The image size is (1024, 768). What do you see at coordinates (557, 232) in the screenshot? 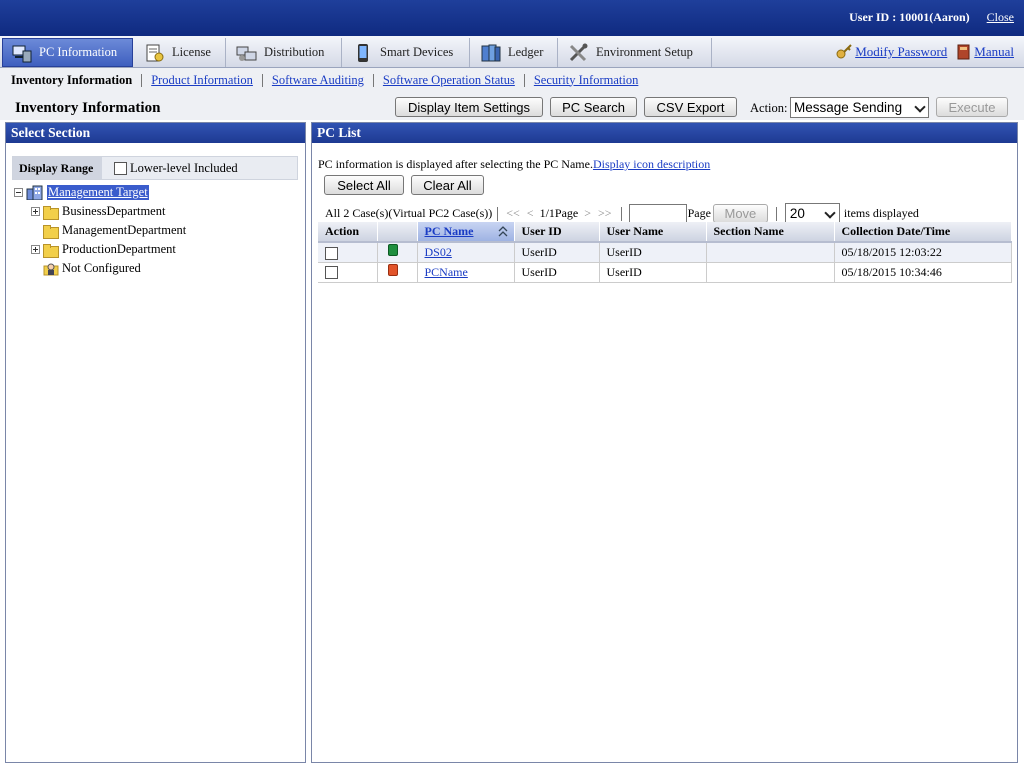
I see `col-user-id: User ID` at bounding box center [557, 232].